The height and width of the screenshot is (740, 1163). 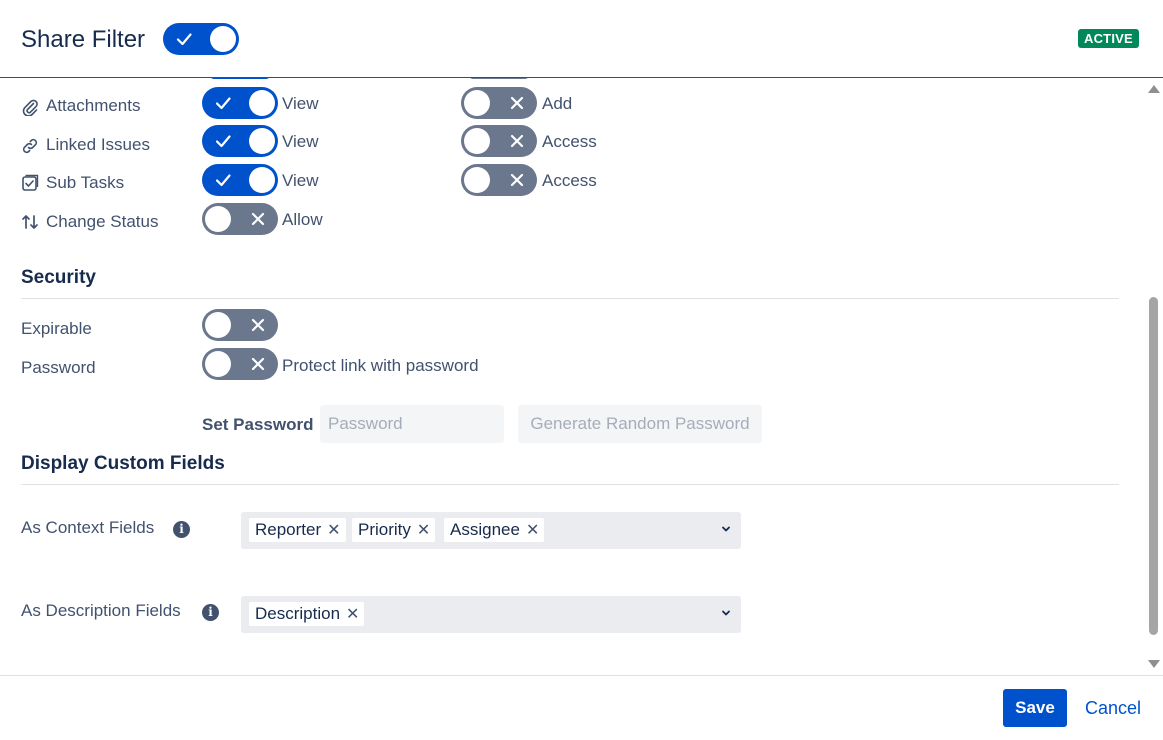 What do you see at coordinates (499, 141) in the screenshot?
I see `linked-issues-access-toggle` at bounding box center [499, 141].